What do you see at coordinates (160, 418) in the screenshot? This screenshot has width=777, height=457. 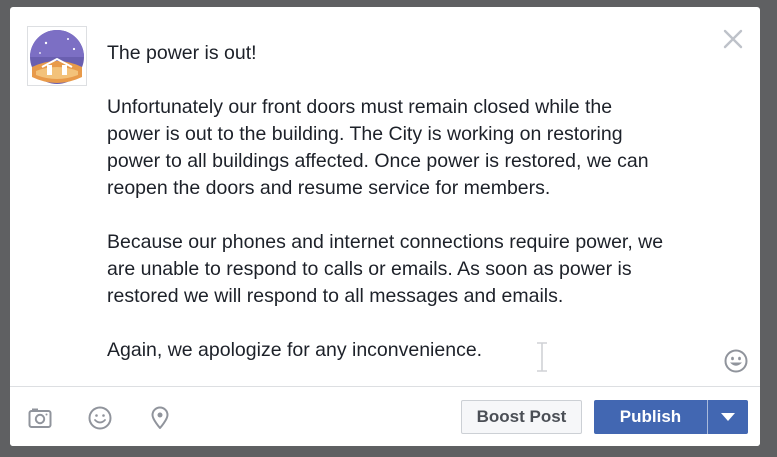 I see `location-pin-icon` at bounding box center [160, 418].